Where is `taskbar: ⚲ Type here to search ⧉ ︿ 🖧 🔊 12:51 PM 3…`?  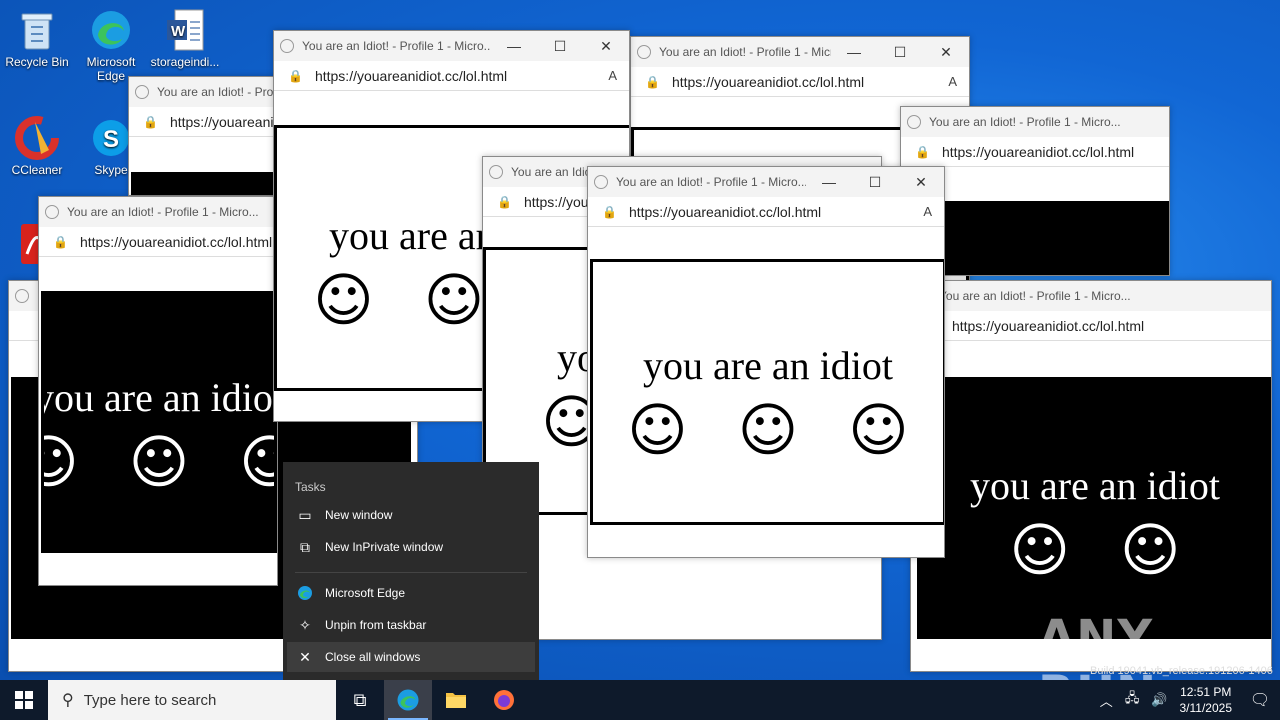 taskbar: ⚲ Type here to search ⧉ ︿ 🖧 🔊 12:51 PM 3… is located at coordinates (640, 700).